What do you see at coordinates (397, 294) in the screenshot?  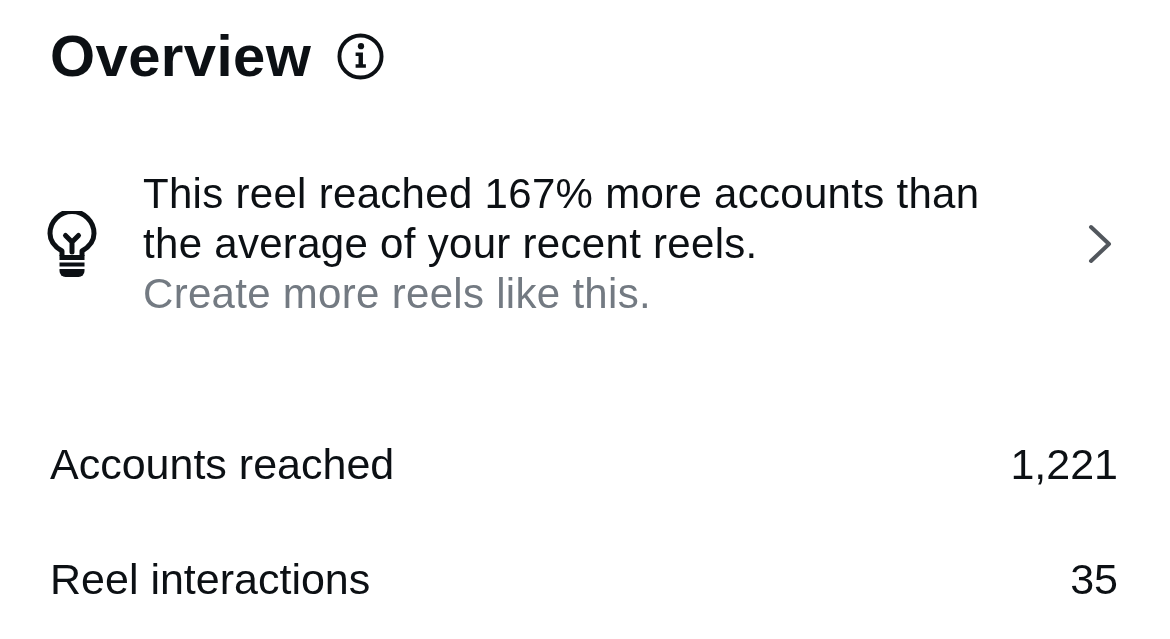 I see `create-reels-link: Create more reels like this.` at bounding box center [397, 294].